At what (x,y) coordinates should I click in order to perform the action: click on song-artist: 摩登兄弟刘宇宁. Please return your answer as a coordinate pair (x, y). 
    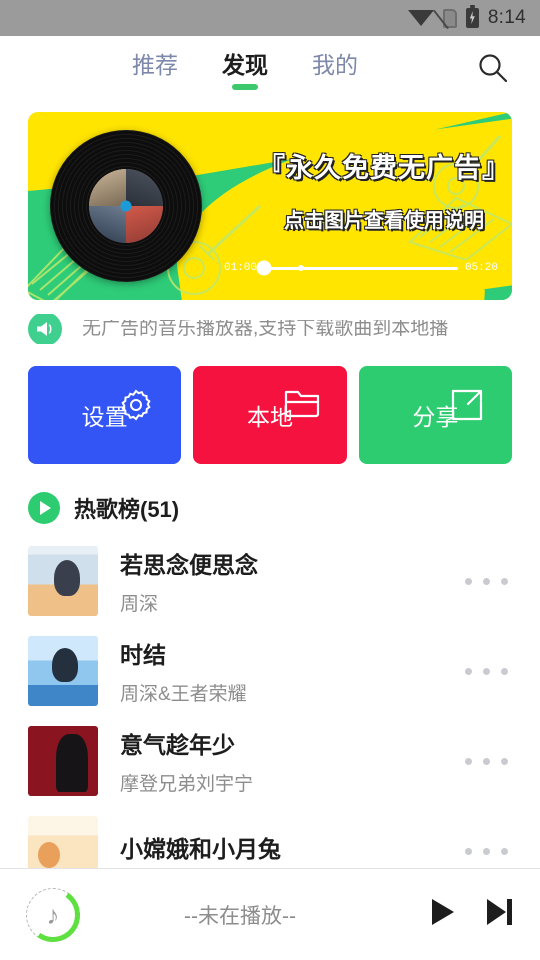
    Looking at the image, I should click on (187, 784).